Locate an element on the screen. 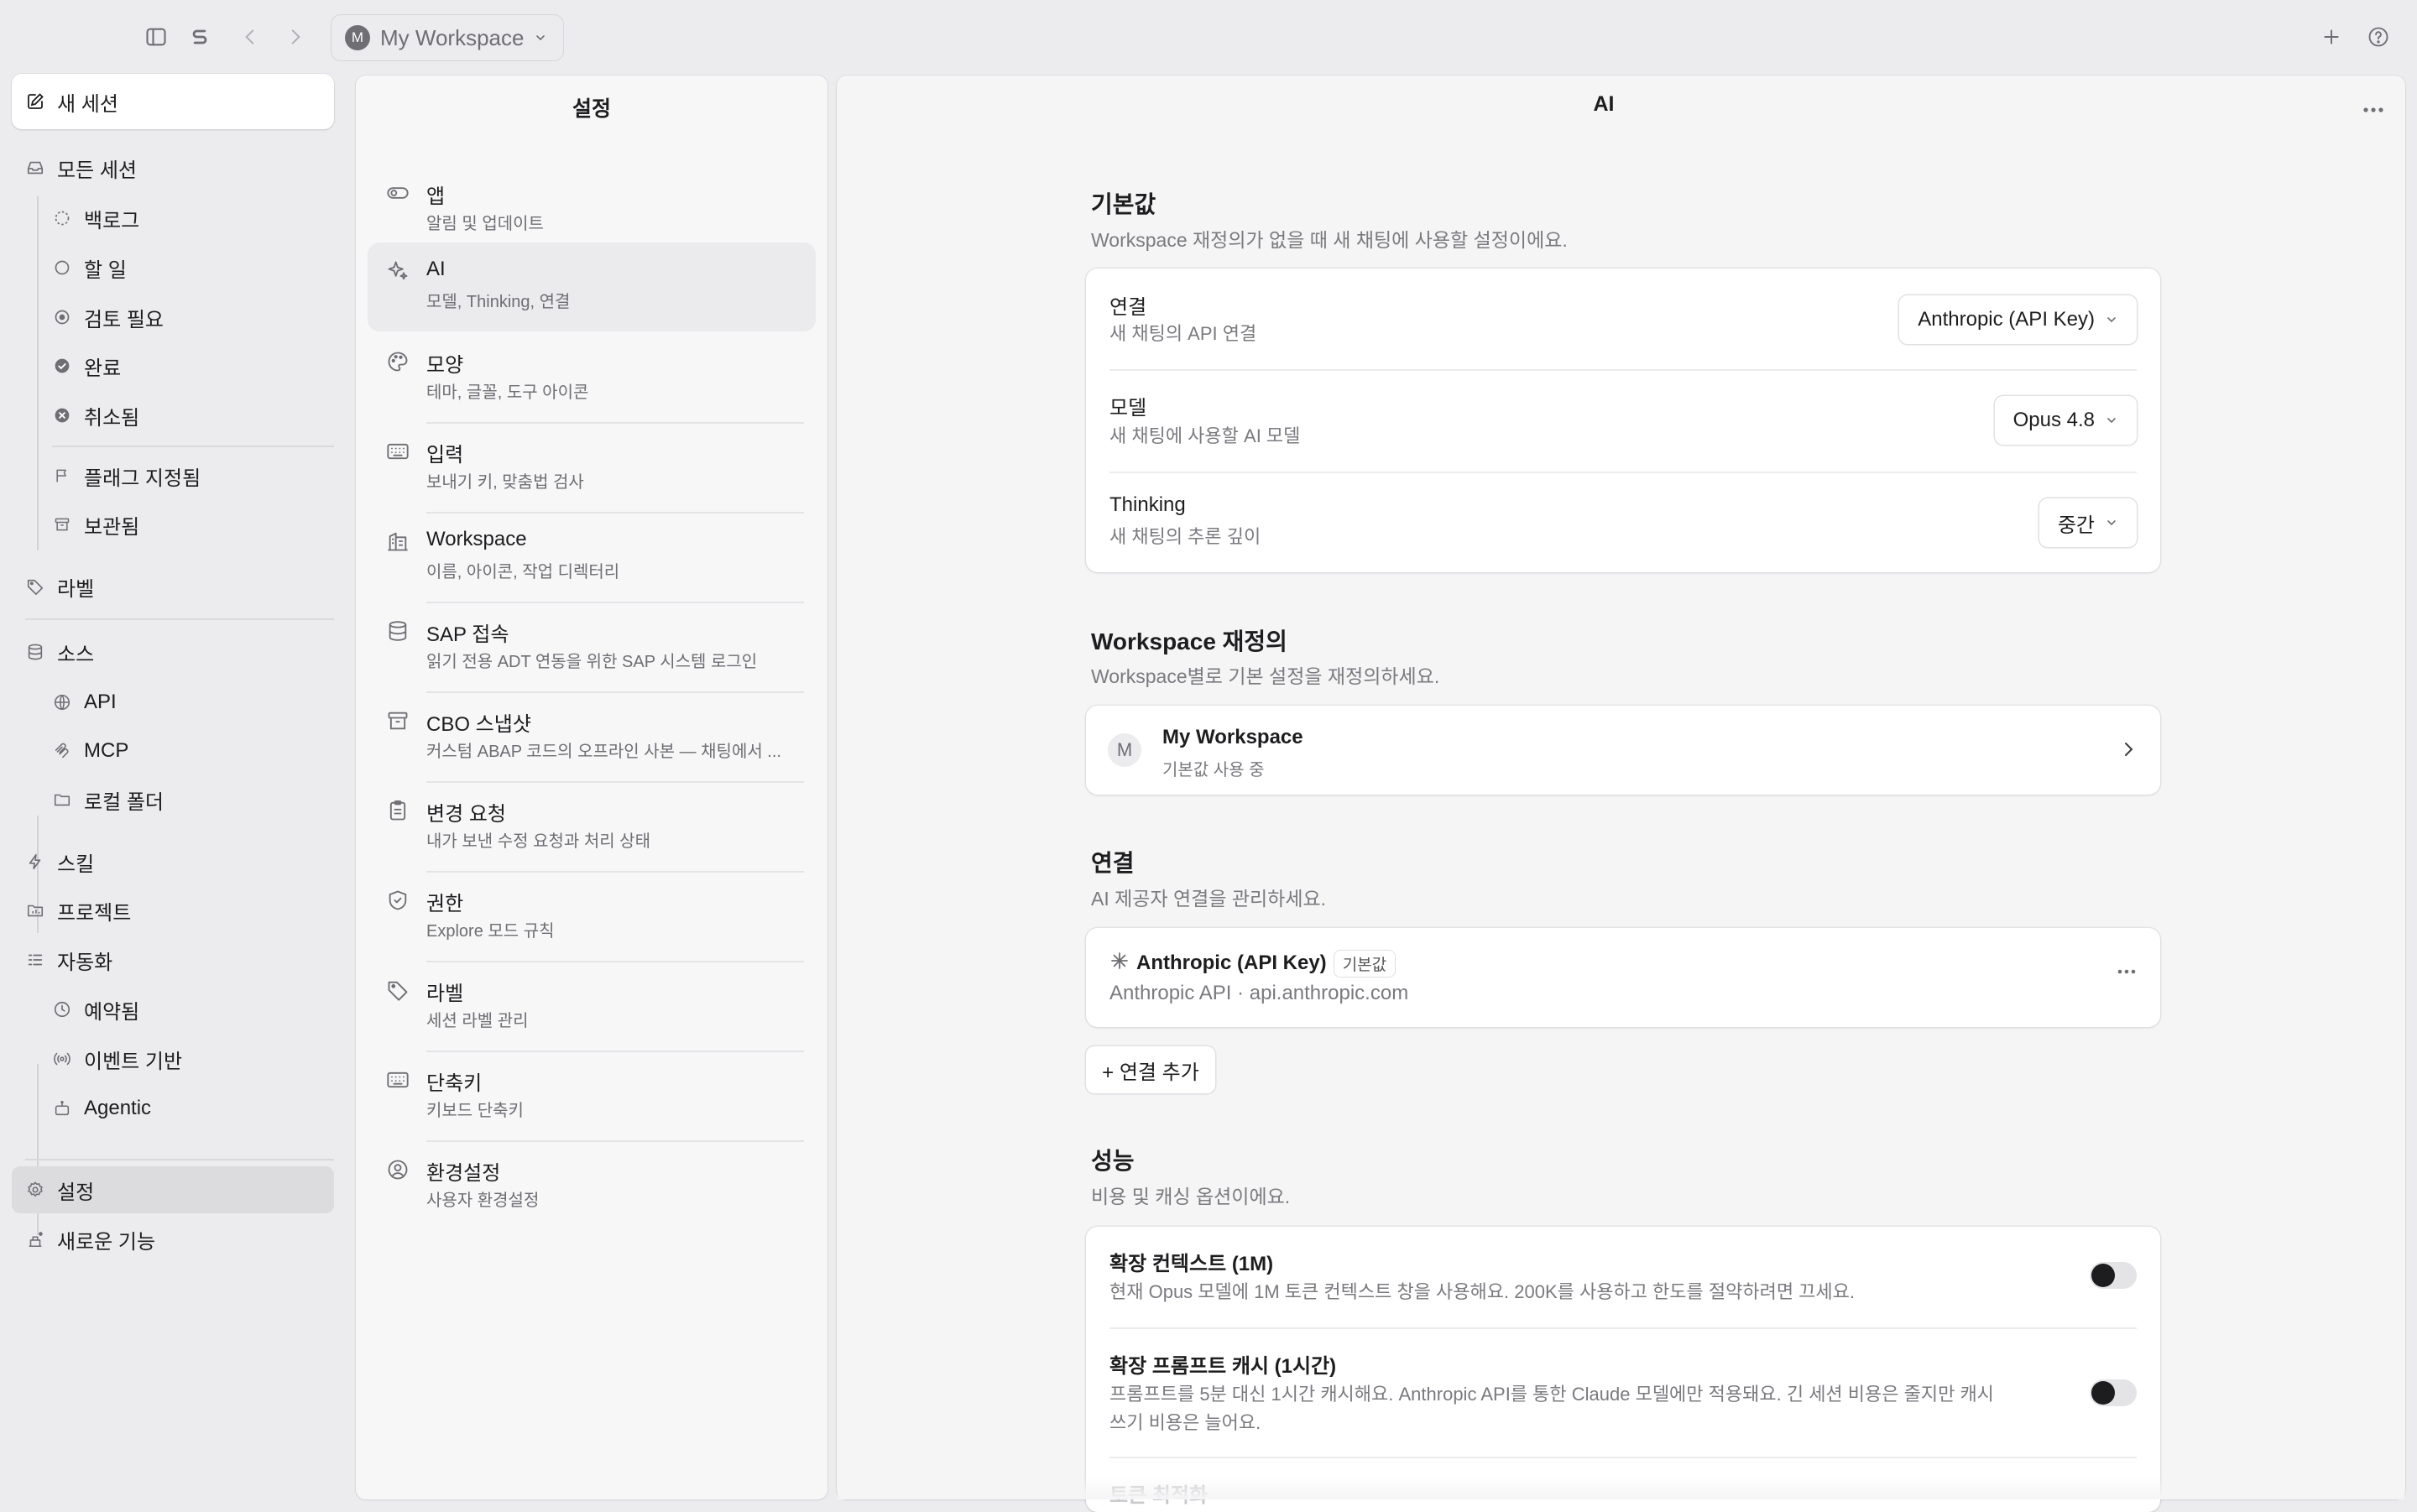  check-circle-icon is located at coordinates (62, 366).